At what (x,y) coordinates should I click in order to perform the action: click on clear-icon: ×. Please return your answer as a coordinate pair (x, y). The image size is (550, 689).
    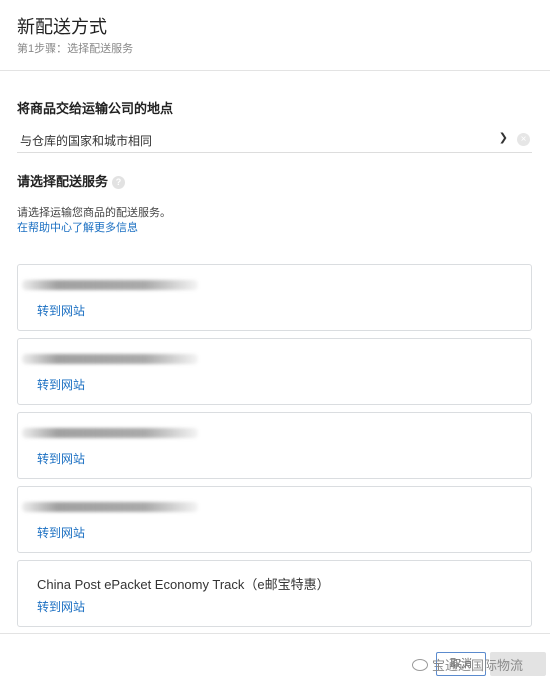
    Looking at the image, I should click on (523, 139).